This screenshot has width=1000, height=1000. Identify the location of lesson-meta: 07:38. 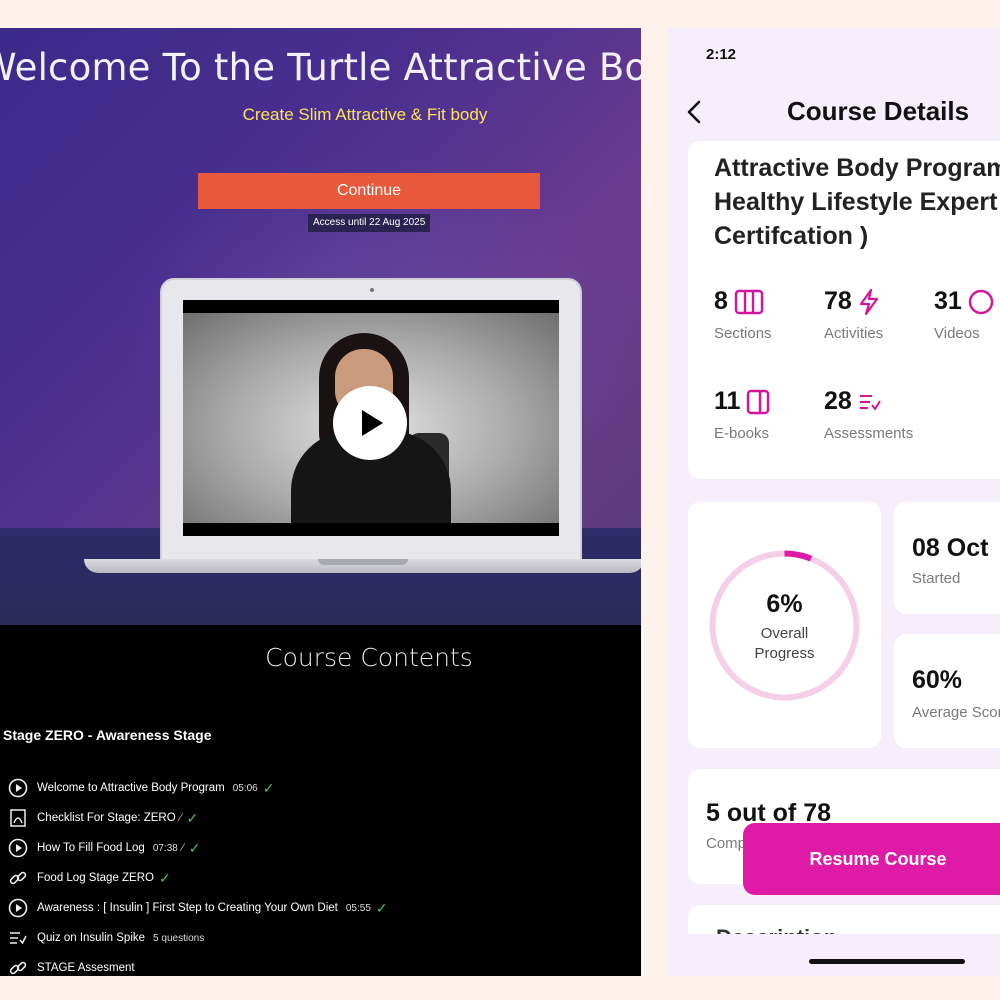
(165, 848).